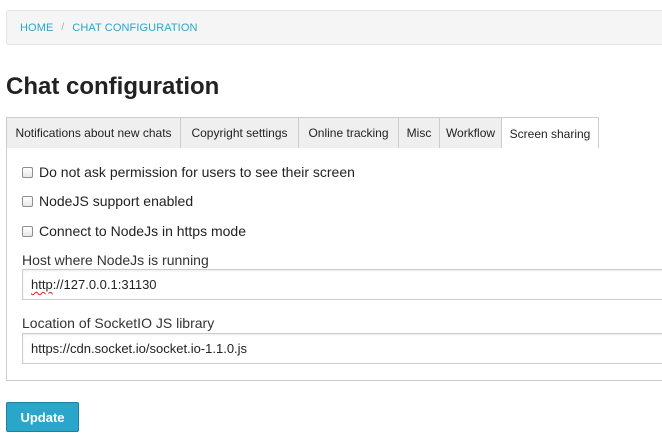  Describe the element at coordinates (470, 132) in the screenshot. I see `tab-workflow: Workflow` at that location.